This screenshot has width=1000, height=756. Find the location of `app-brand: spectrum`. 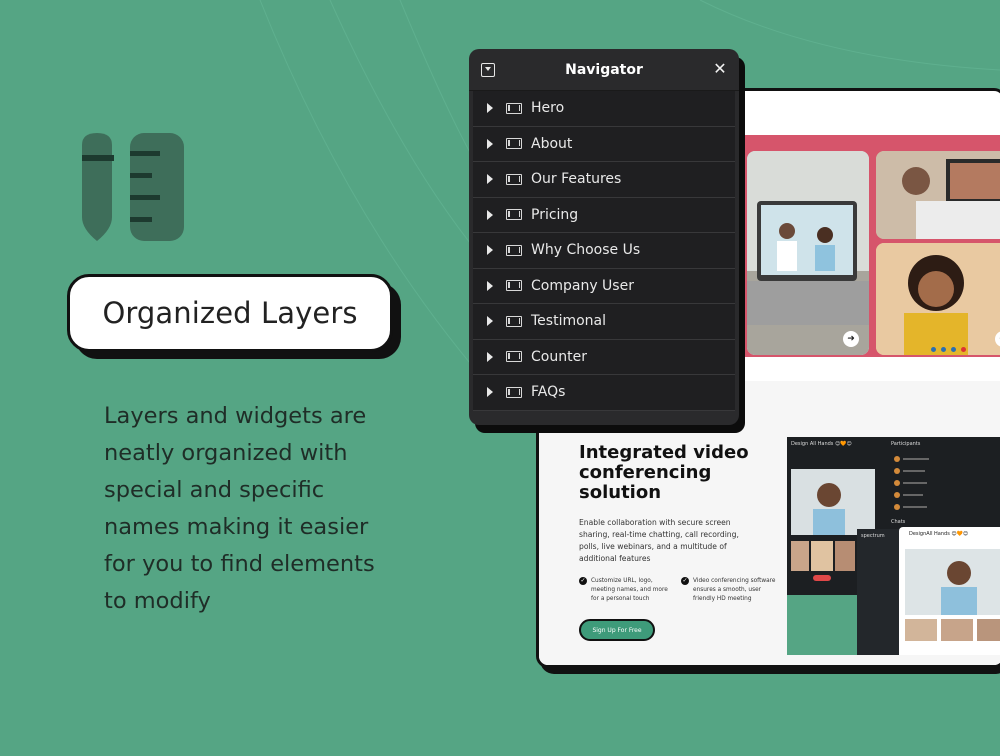

app-brand: spectrum is located at coordinates (873, 536).